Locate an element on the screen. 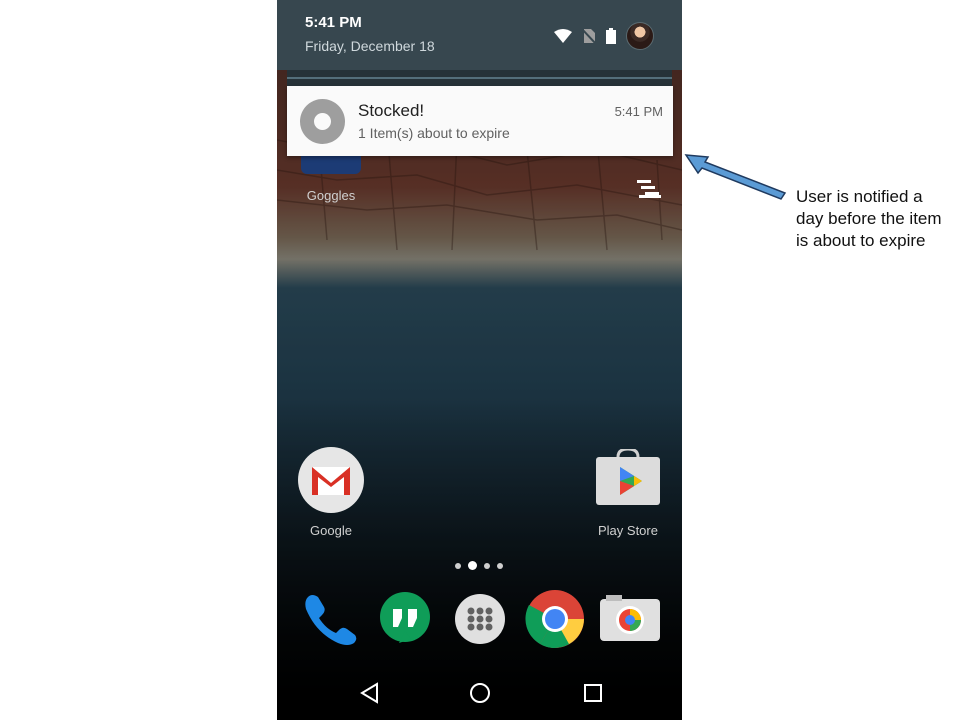 This screenshot has width=960, height=720. play-store-icon is located at coordinates (628, 476).